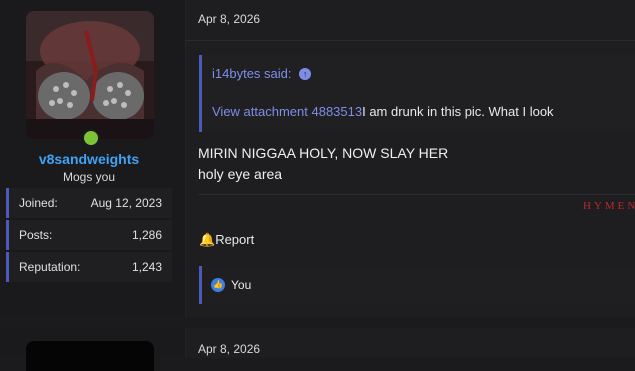 This screenshot has width=635, height=371. I want to click on quote-author: i14bytes said:, so click(252, 73).